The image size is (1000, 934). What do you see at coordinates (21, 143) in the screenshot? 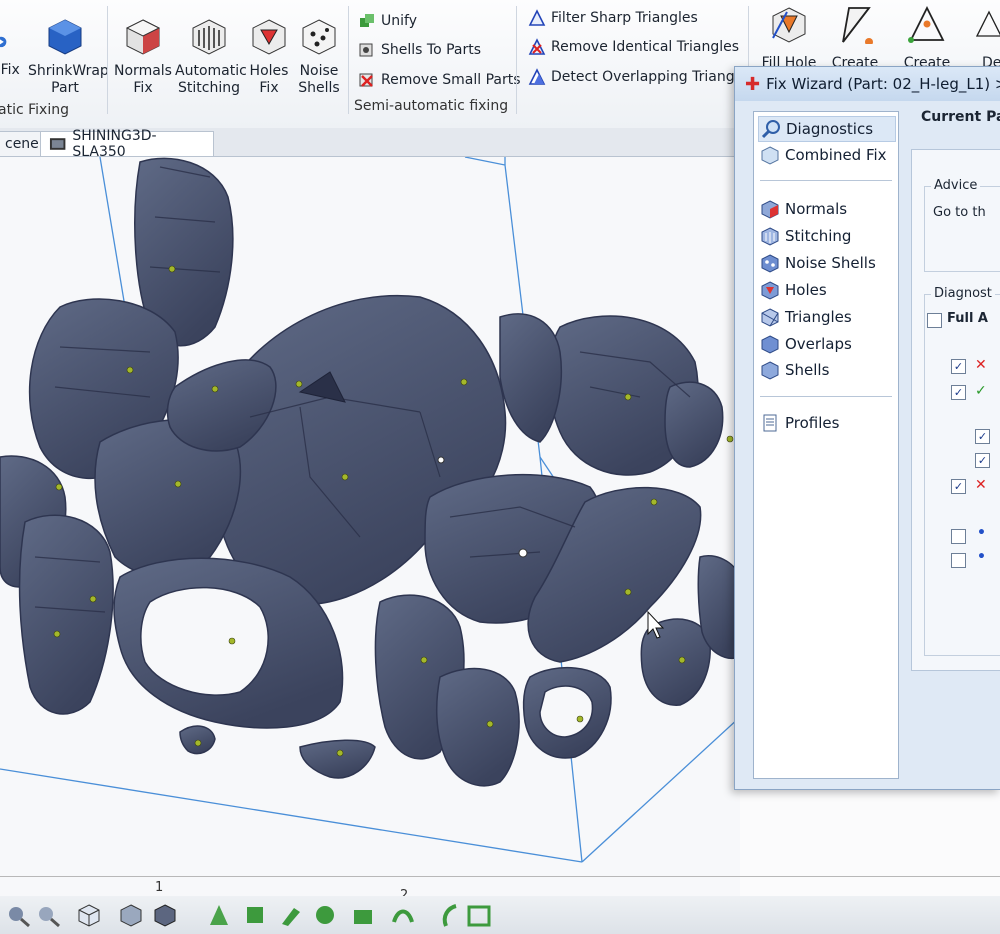
I see `tab-scene: cene` at bounding box center [21, 143].